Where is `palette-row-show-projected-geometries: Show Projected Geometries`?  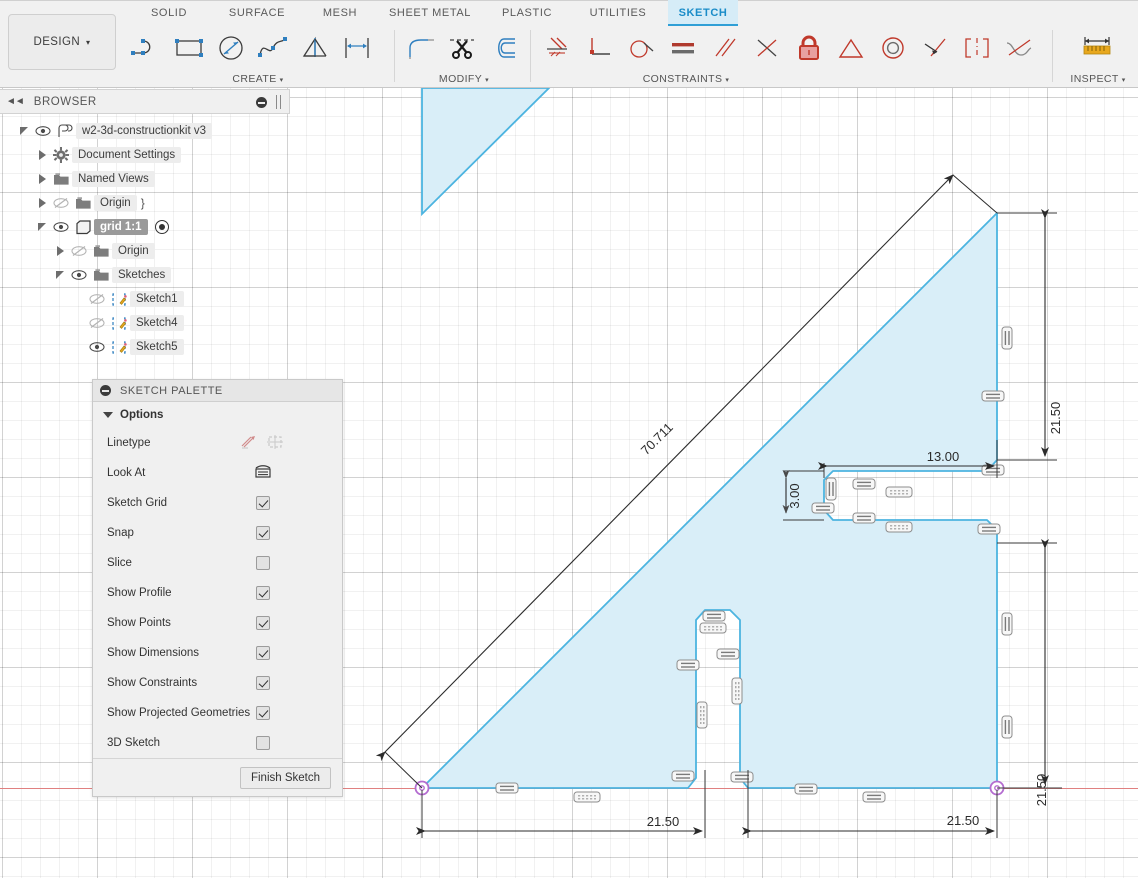
palette-row-show-projected-geometries: Show Projected Geometries is located at coordinates (217, 713).